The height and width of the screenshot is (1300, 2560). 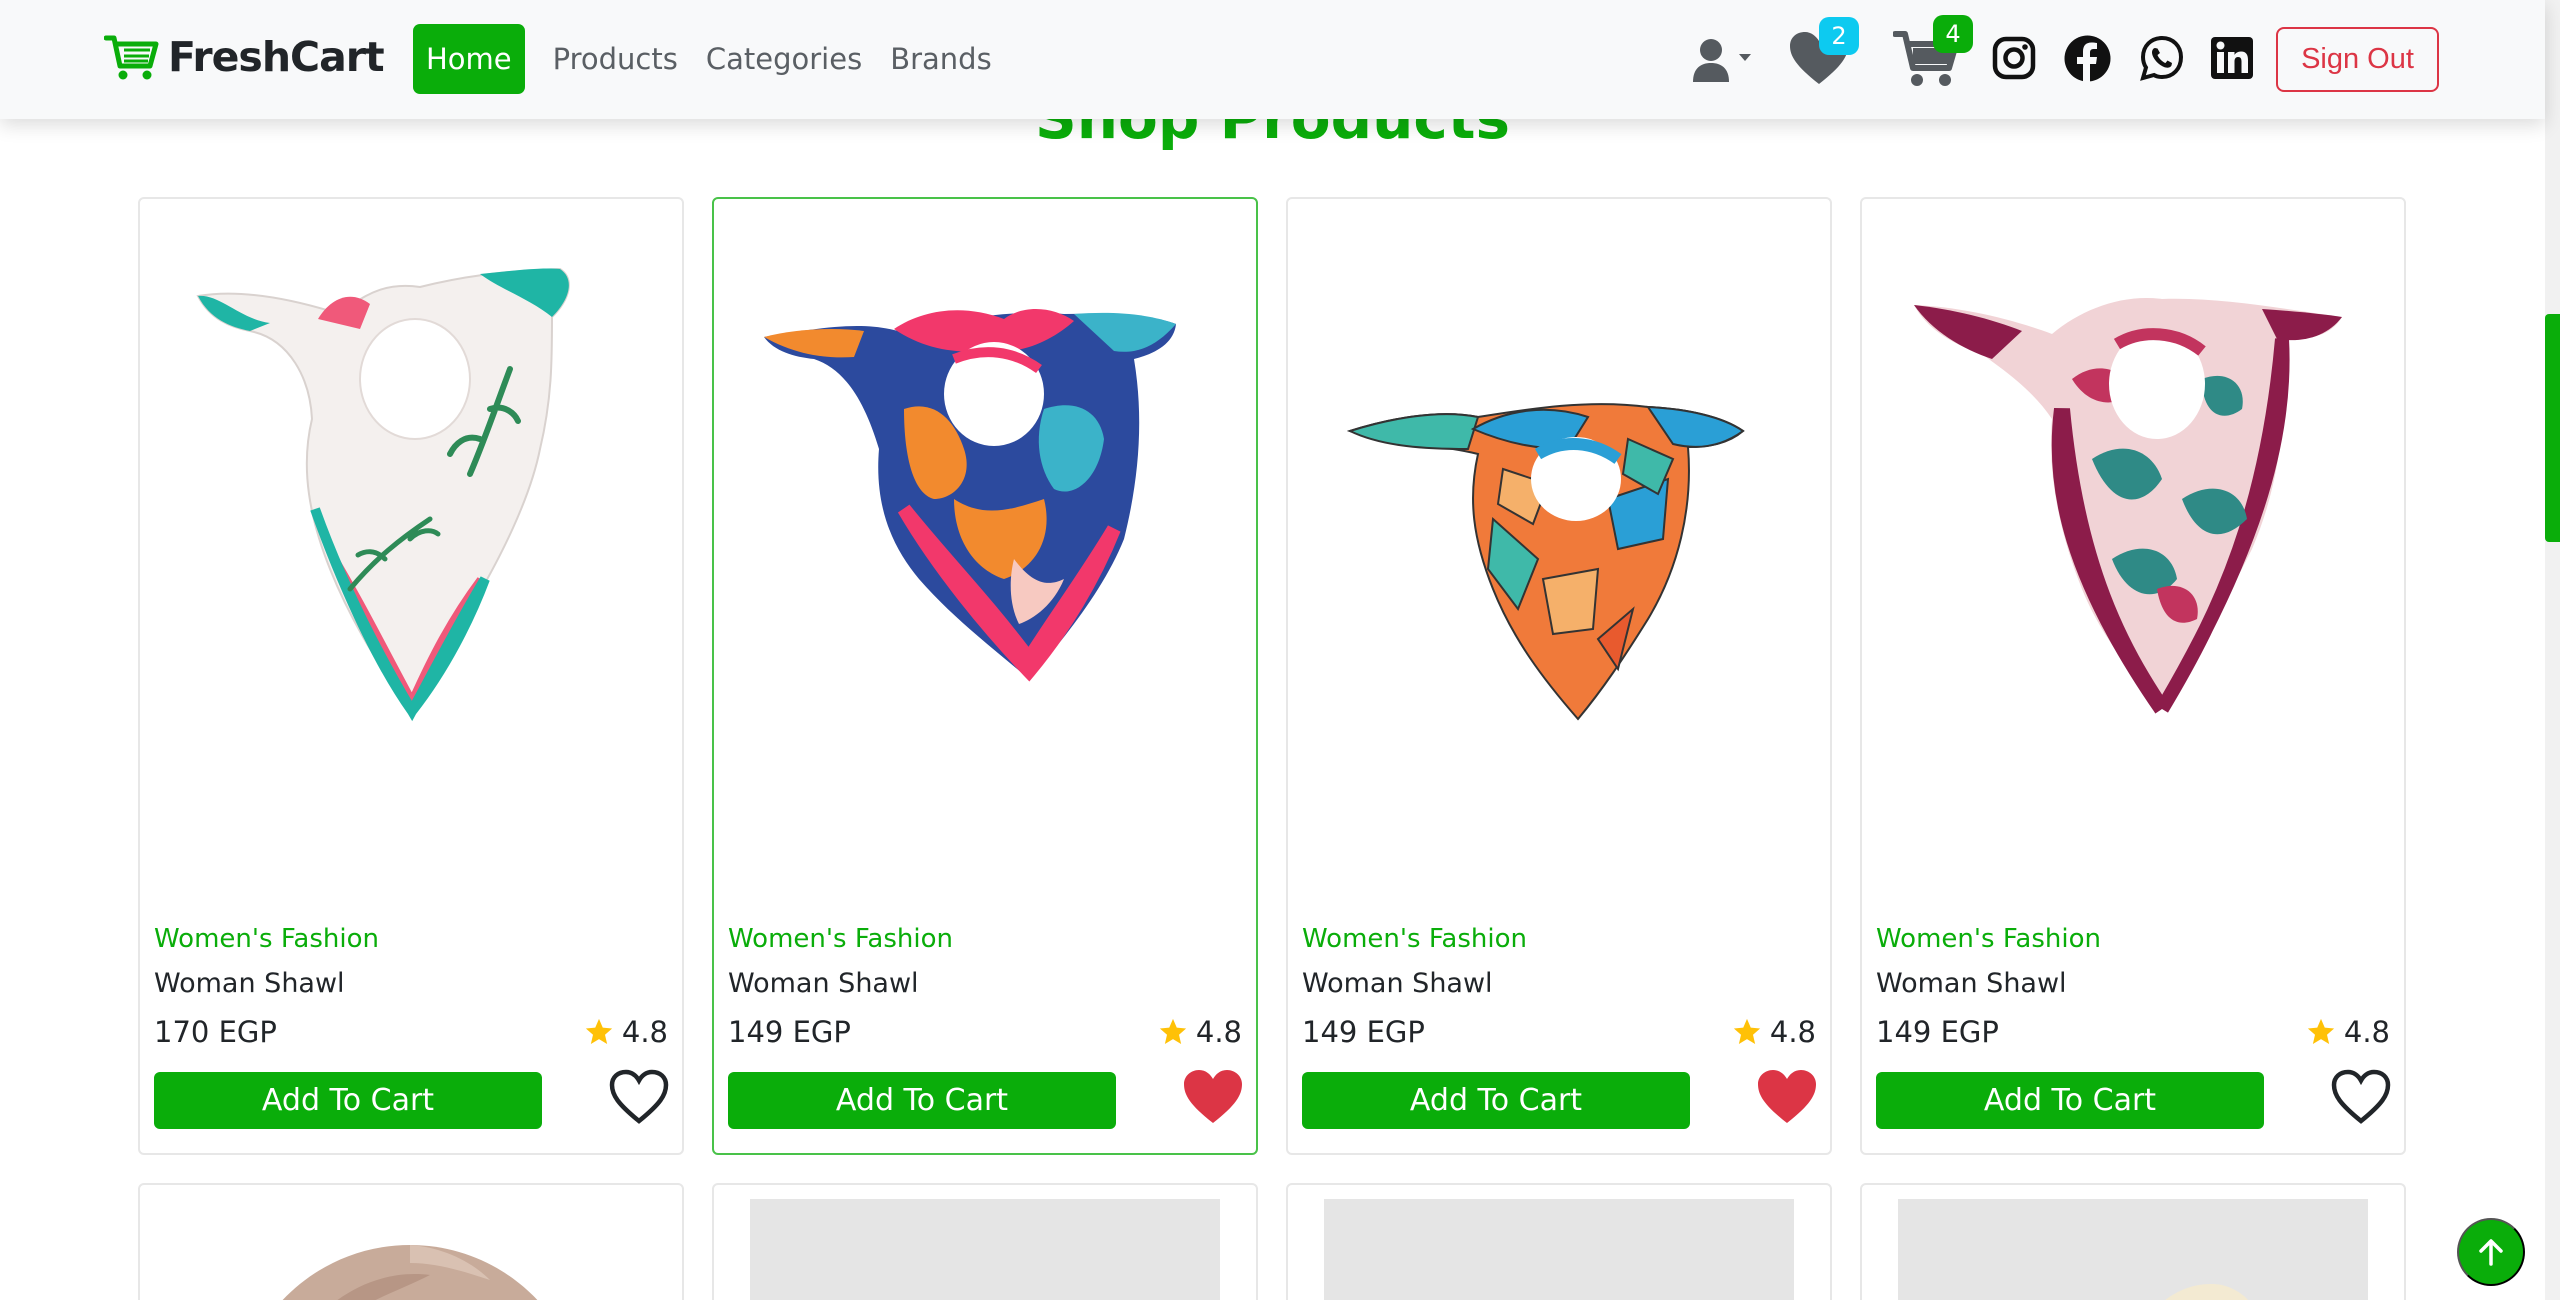 What do you see at coordinates (1932, 52) in the screenshot?
I see `cart-link: 4` at bounding box center [1932, 52].